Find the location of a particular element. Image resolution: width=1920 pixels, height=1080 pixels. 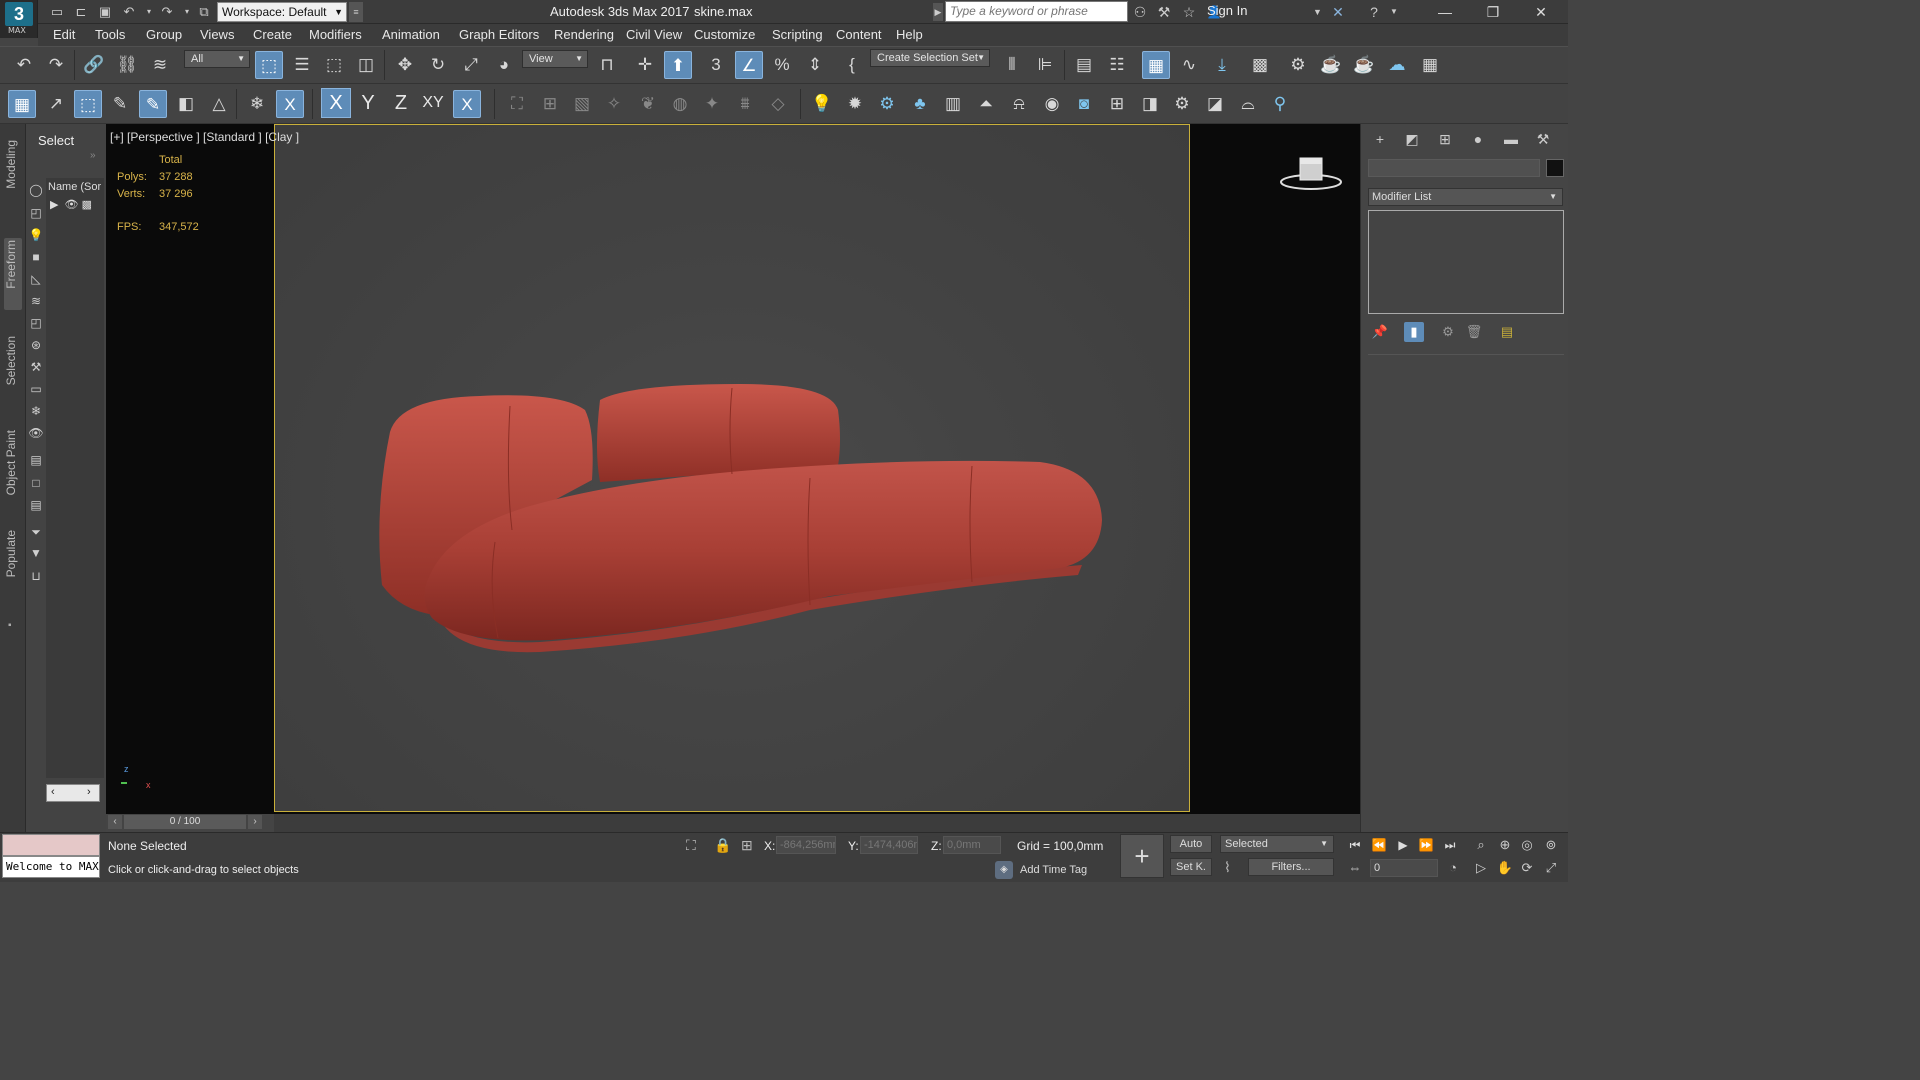

scene-root-row: ▶ 👁 ▩ is located at coordinates (71, 204).